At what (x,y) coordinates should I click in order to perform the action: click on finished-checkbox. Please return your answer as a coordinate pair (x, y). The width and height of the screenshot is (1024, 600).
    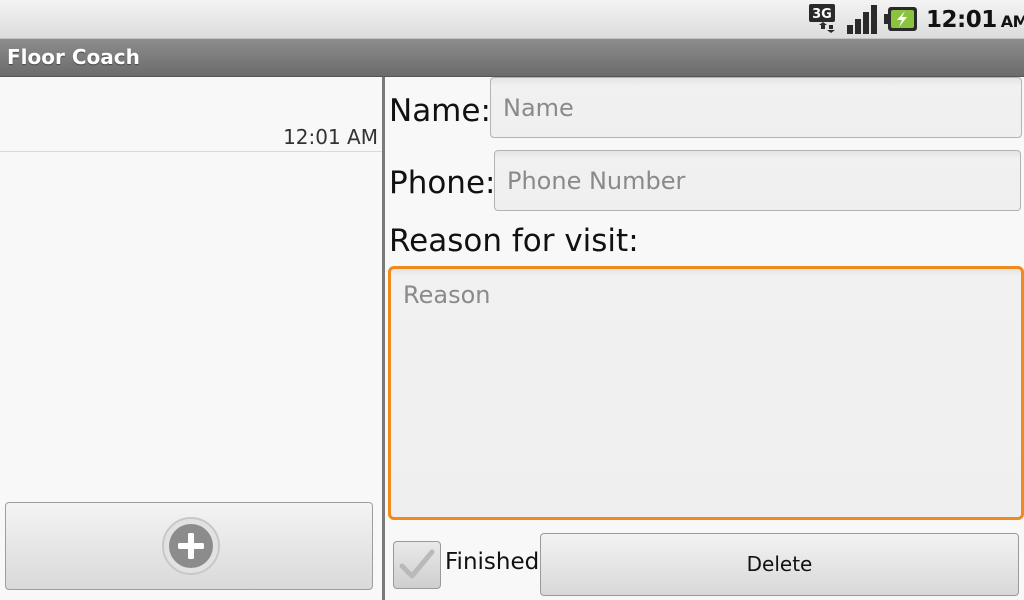
    Looking at the image, I should click on (417, 565).